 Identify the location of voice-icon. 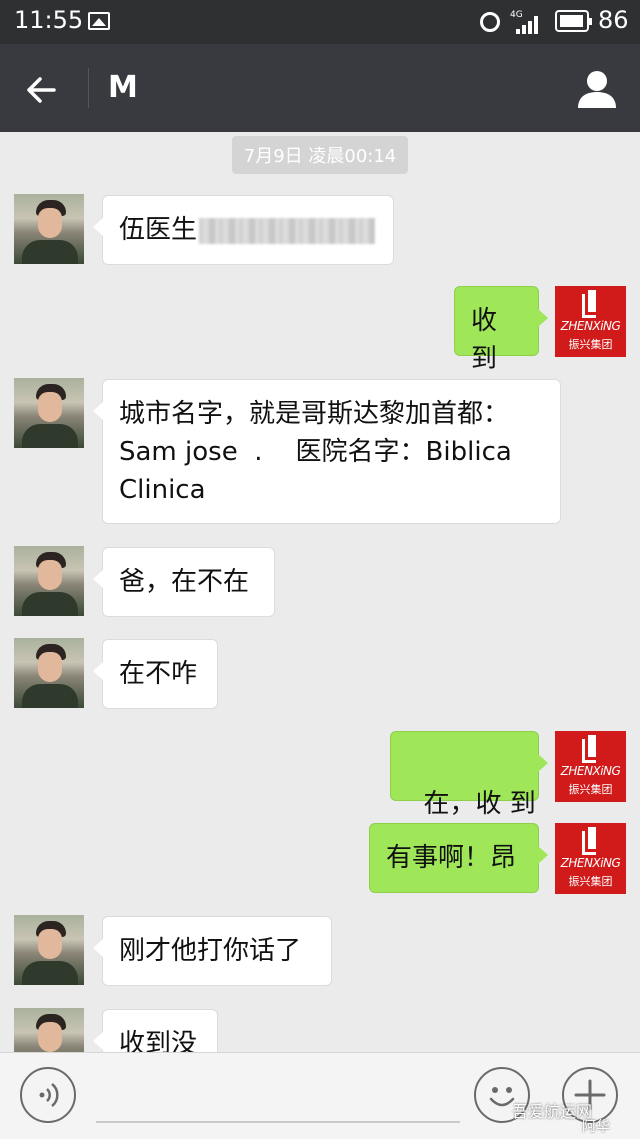
(49, 1095).